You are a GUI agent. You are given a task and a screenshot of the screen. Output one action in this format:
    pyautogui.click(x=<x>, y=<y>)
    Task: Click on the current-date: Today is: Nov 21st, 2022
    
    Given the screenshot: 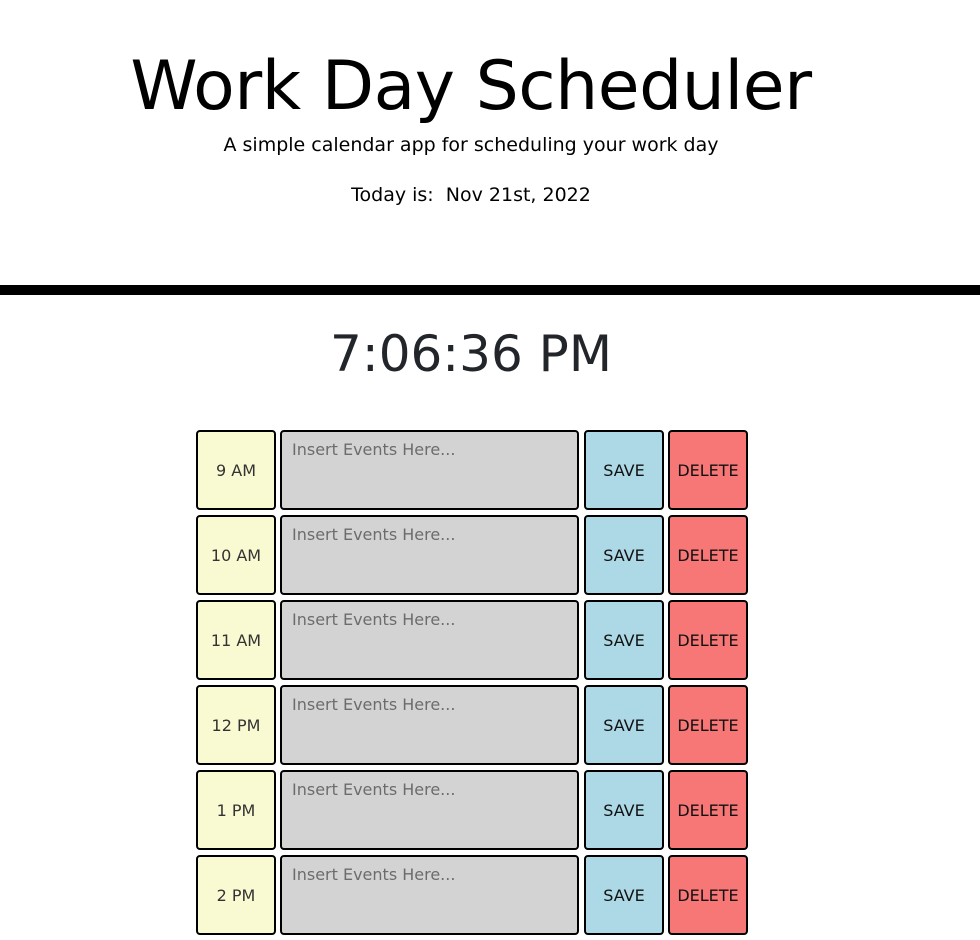 What is the action you would take?
    pyautogui.click(x=471, y=195)
    